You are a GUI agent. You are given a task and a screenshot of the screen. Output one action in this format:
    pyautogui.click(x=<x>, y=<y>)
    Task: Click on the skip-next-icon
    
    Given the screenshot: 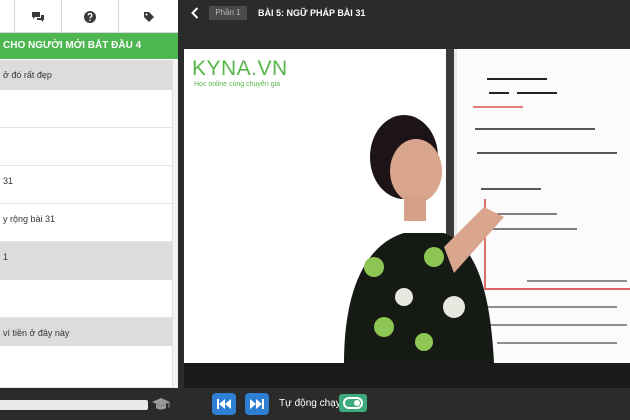 What is the action you would take?
    pyautogui.click(x=257, y=404)
    